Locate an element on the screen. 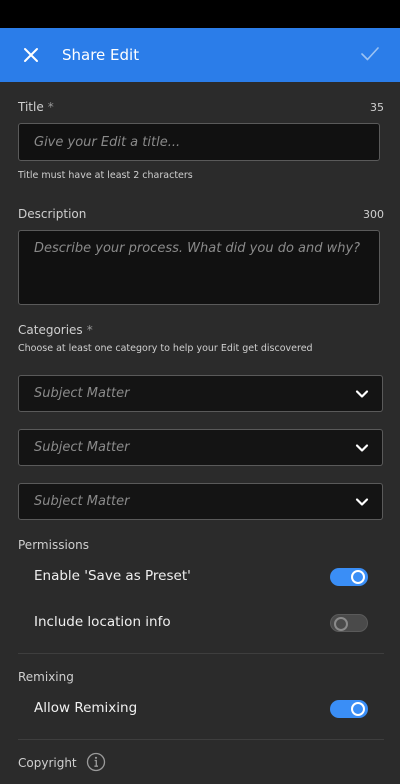 The height and width of the screenshot is (784, 400). title-field-box is located at coordinates (199, 142).